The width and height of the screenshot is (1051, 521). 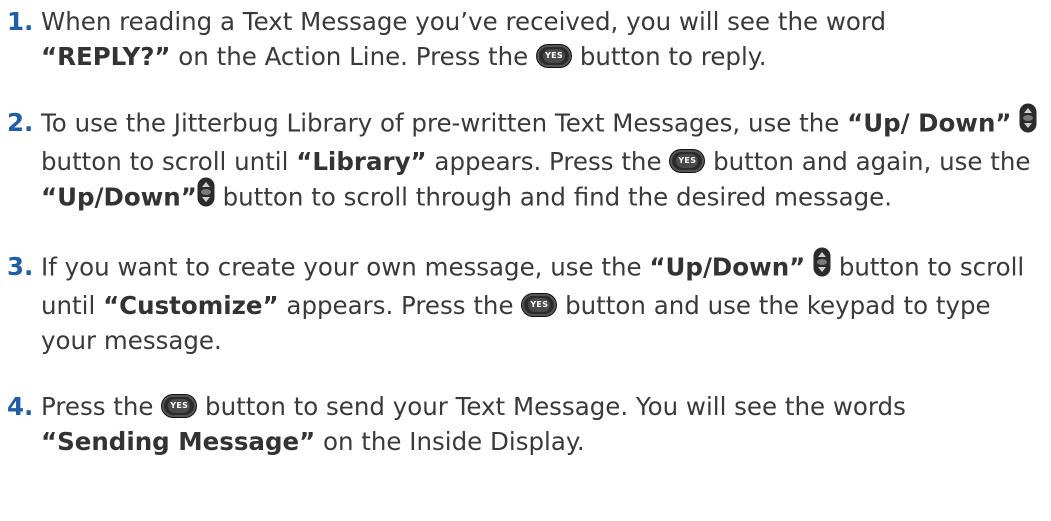 What do you see at coordinates (929, 123) in the screenshot?
I see `up-down-keyword: “Up/ Down”` at bounding box center [929, 123].